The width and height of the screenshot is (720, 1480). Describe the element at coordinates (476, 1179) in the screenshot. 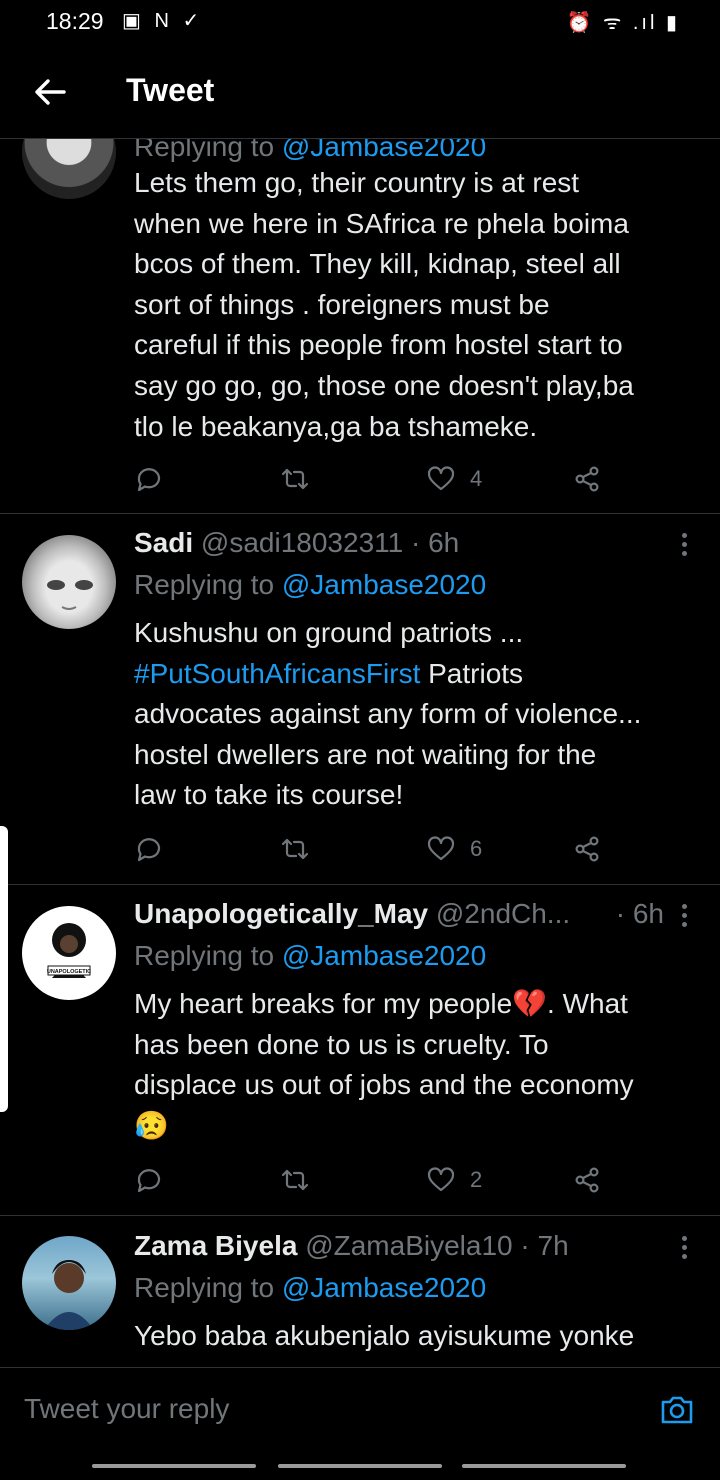

I see `like-count: 2` at that location.